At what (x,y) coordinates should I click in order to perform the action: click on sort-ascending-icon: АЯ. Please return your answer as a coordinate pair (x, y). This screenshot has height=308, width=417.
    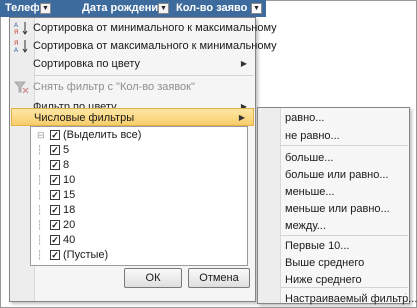
    Looking at the image, I should click on (21, 28).